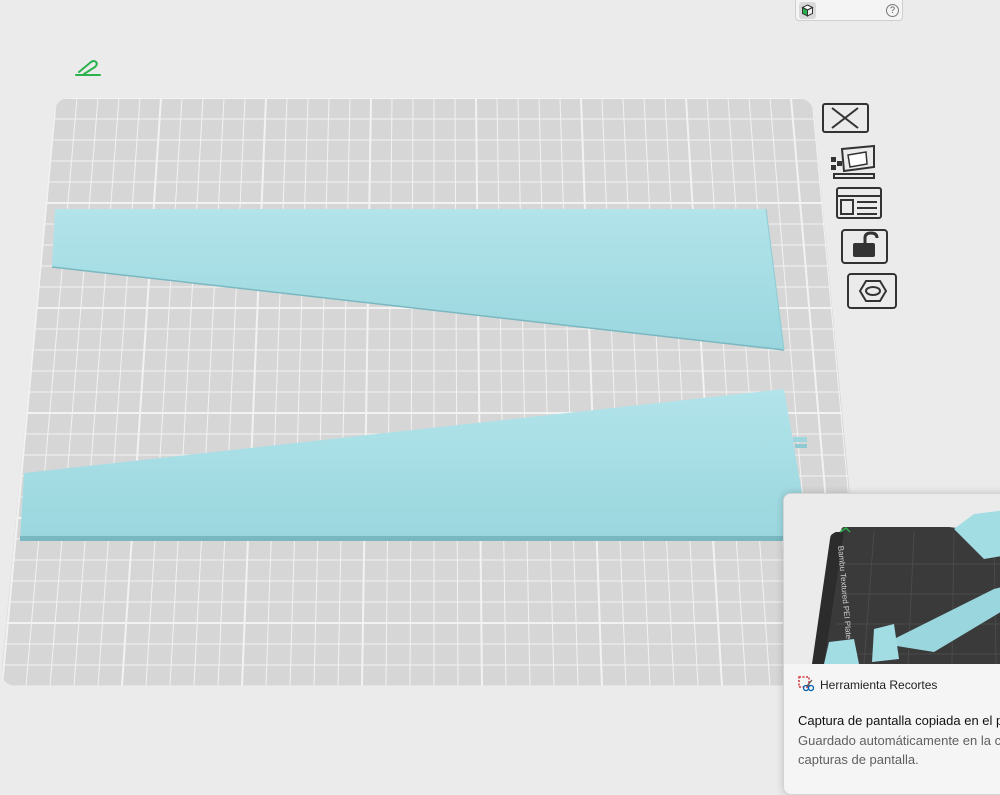  Describe the element at coordinates (858, 759) in the screenshot. I see `notification-body-line: capturas de pantalla.` at that location.